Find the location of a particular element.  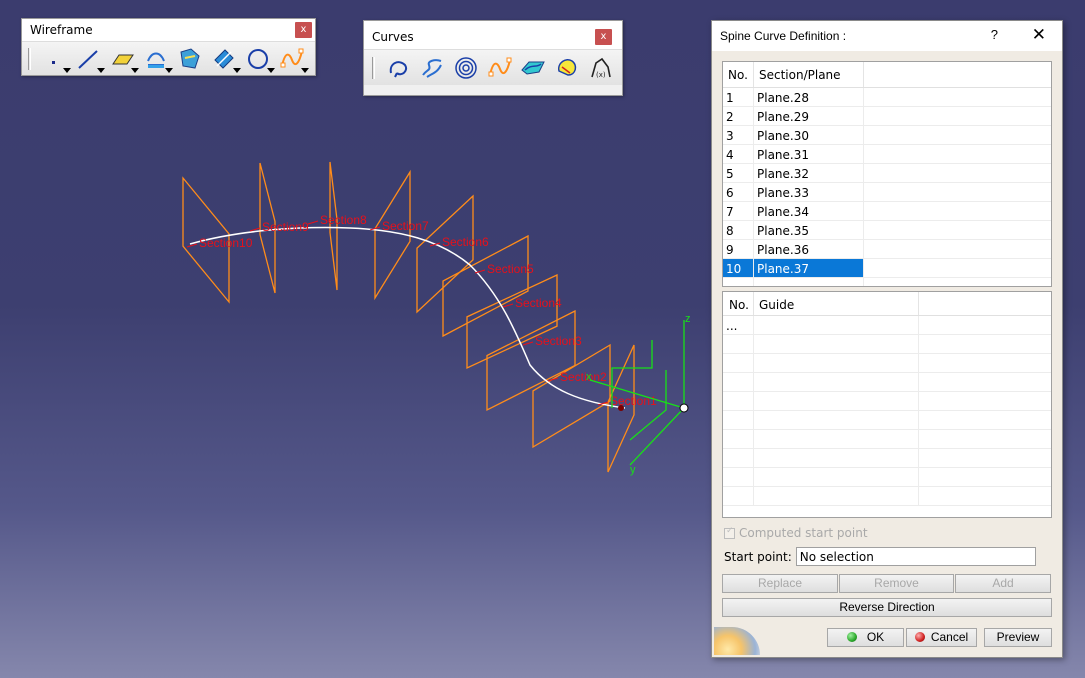

replace-button: Replace is located at coordinates (780, 583).